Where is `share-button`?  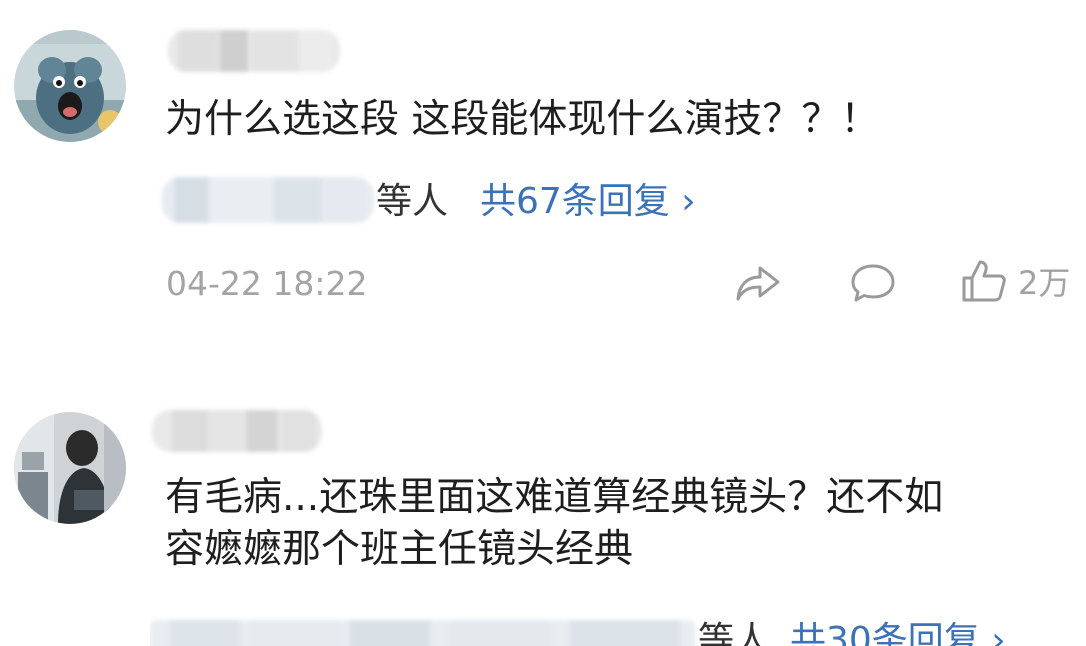
share-button is located at coordinates (758, 283).